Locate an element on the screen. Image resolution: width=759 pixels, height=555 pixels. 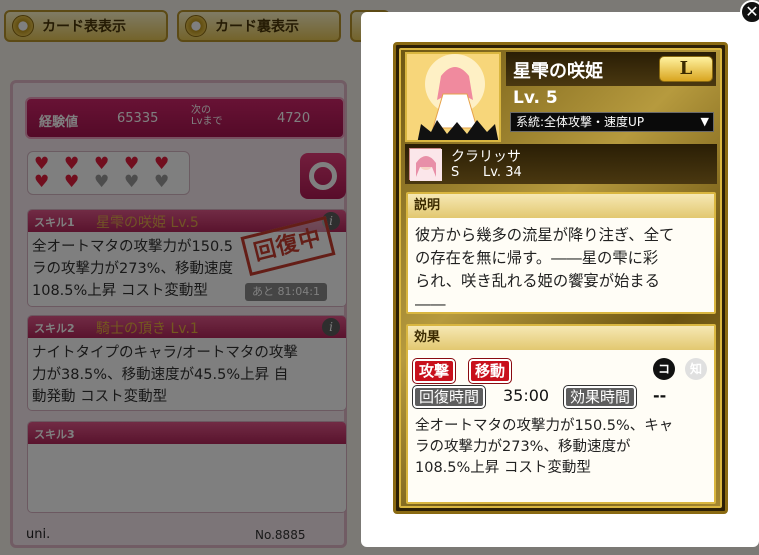
system-select-value: 系統:全体攻撃・速度UP is located at coordinates (580, 122).